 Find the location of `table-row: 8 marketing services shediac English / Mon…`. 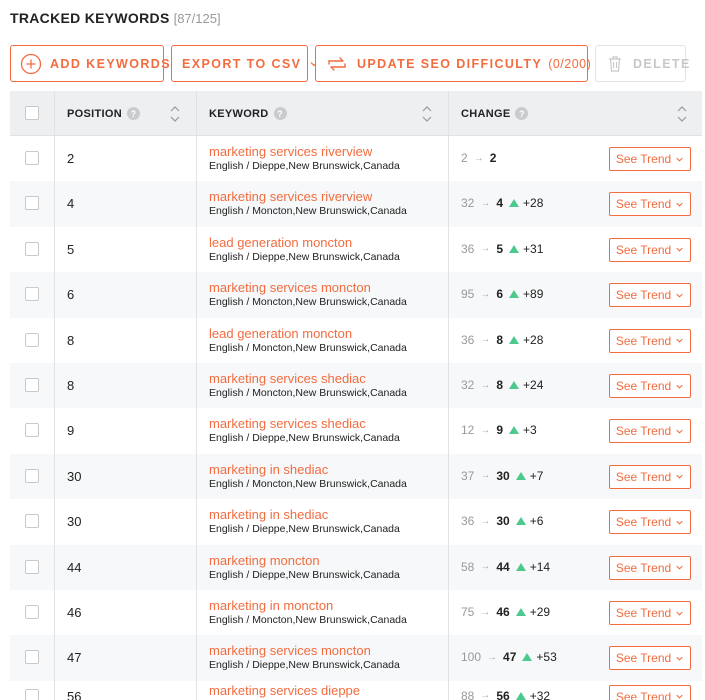

table-row: 8 marketing services shediac English / Mon… is located at coordinates (356, 386).